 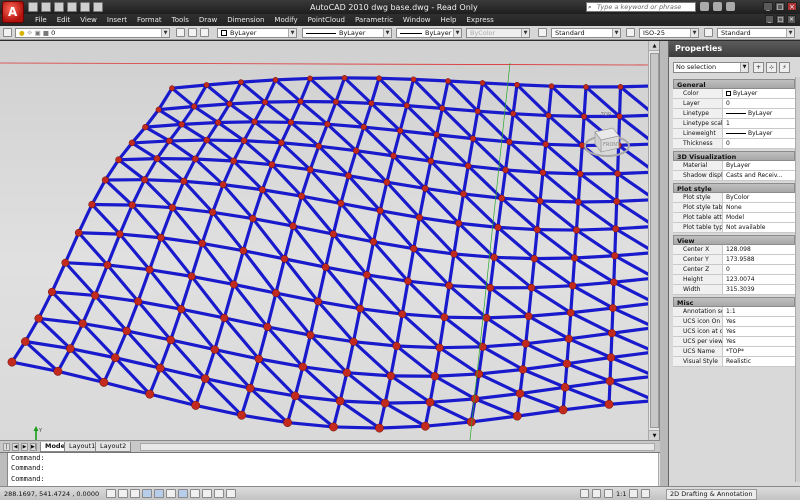 I want to click on dynamic-ucs-icon, so click(x=195, y=493).